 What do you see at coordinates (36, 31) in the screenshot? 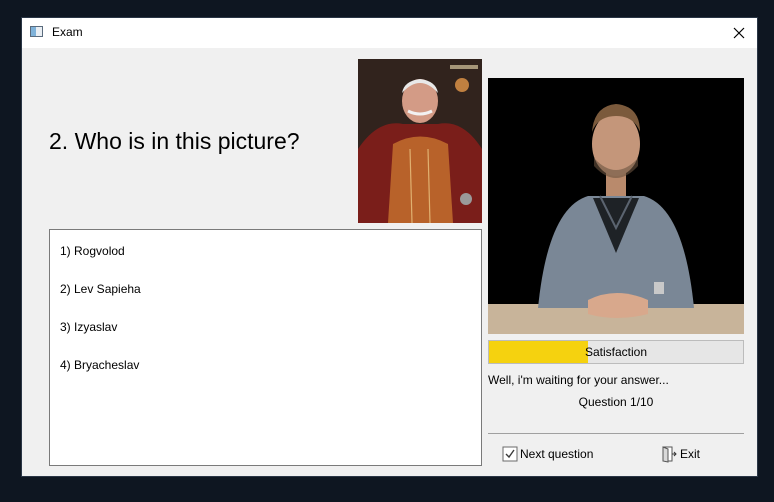
I see `app-window-icon` at bounding box center [36, 31].